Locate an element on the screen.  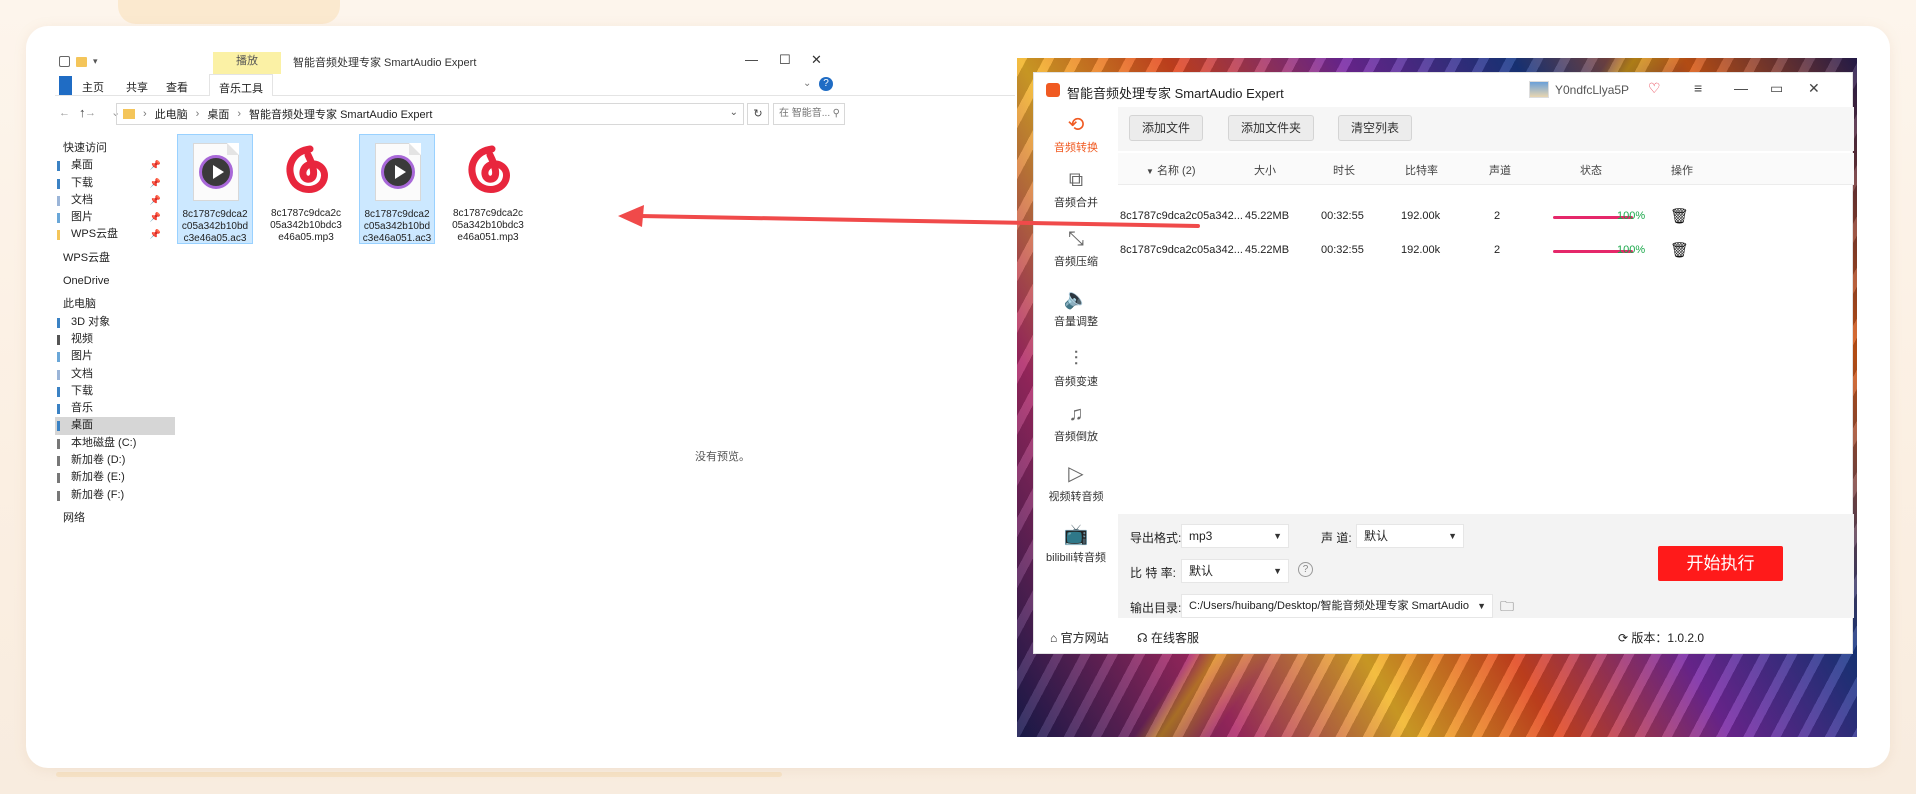
breadcrumb-desktop: 桌面 is located at coordinates (218, 114).